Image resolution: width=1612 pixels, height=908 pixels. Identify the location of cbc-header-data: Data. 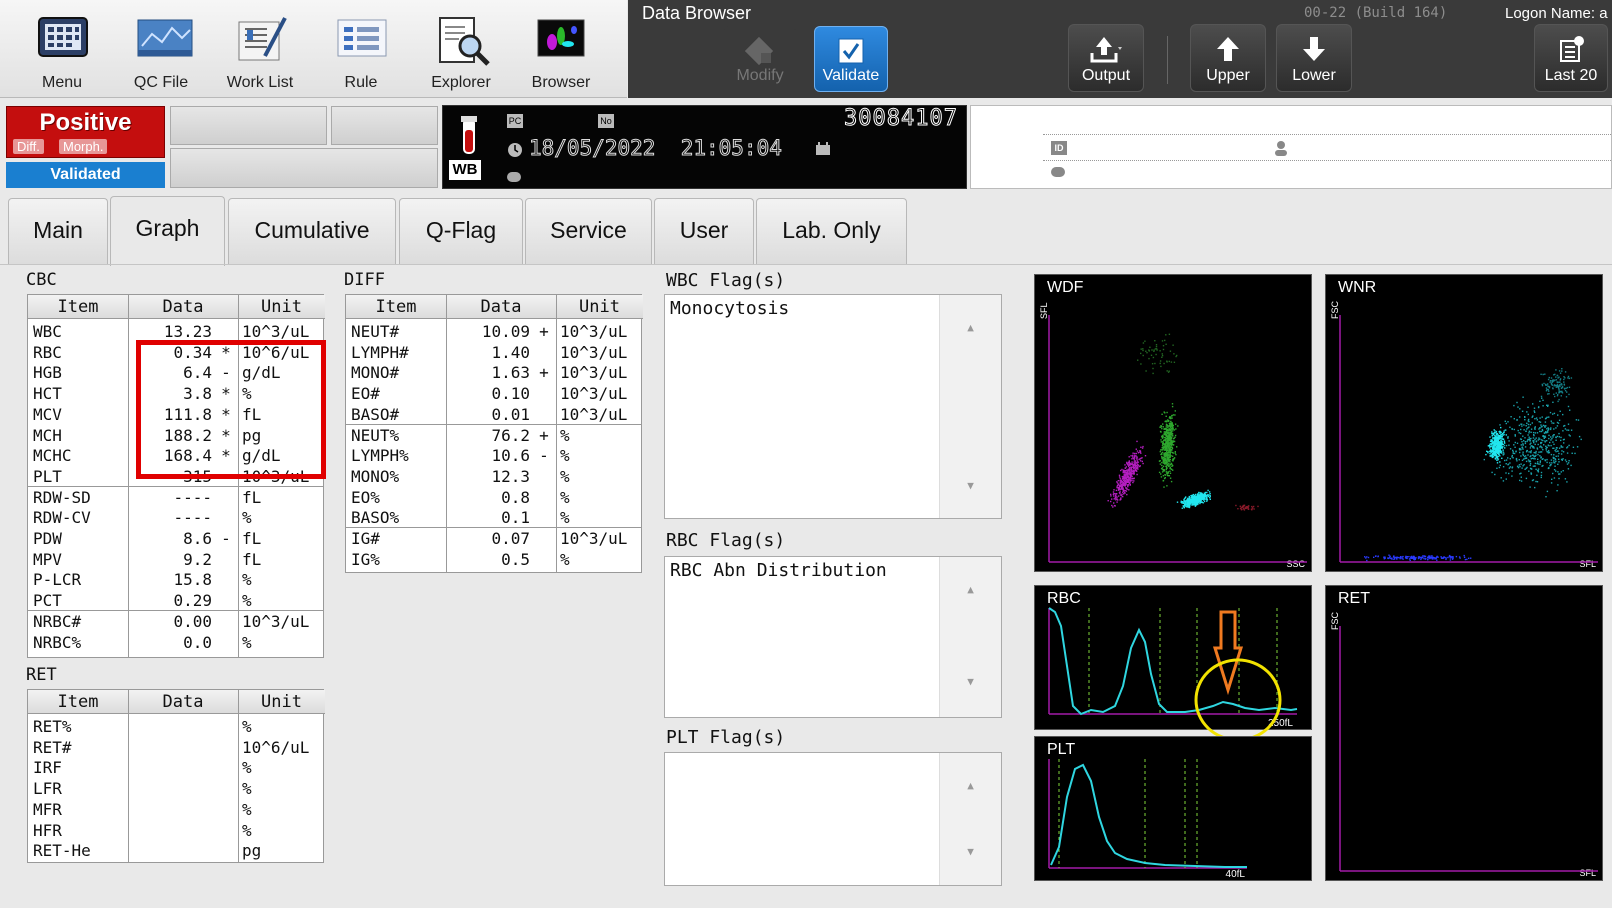
(183, 307).